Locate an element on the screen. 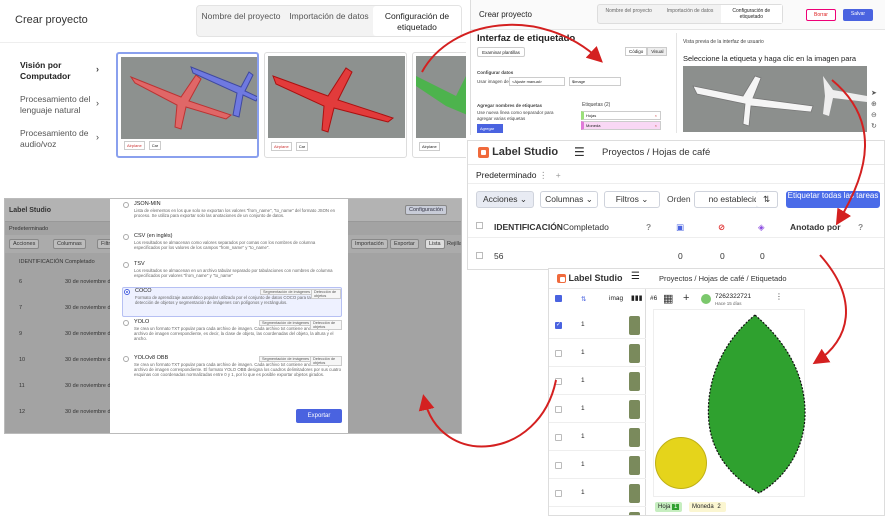 The image size is (885, 516). tab-default: Predeterminado is located at coordinates (28, 229).